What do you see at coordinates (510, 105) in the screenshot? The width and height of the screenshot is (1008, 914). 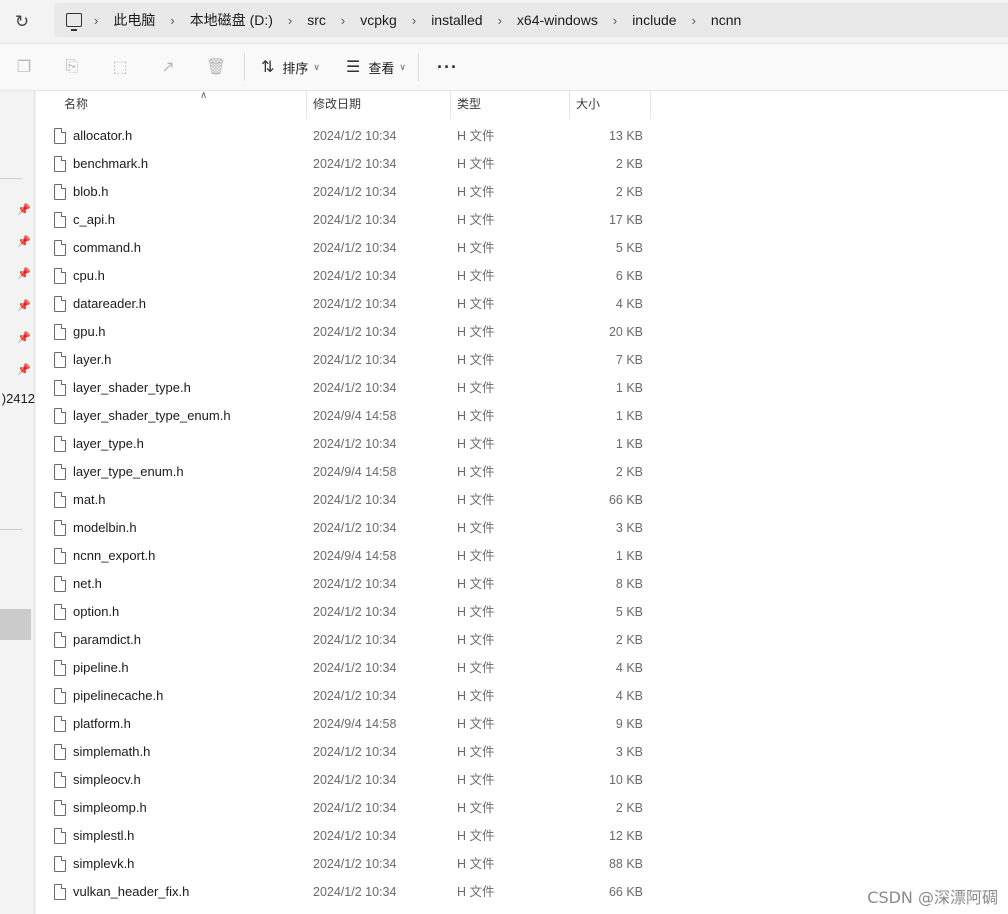 I see `column-header-type: 类型` at bounding box center [510, 105].